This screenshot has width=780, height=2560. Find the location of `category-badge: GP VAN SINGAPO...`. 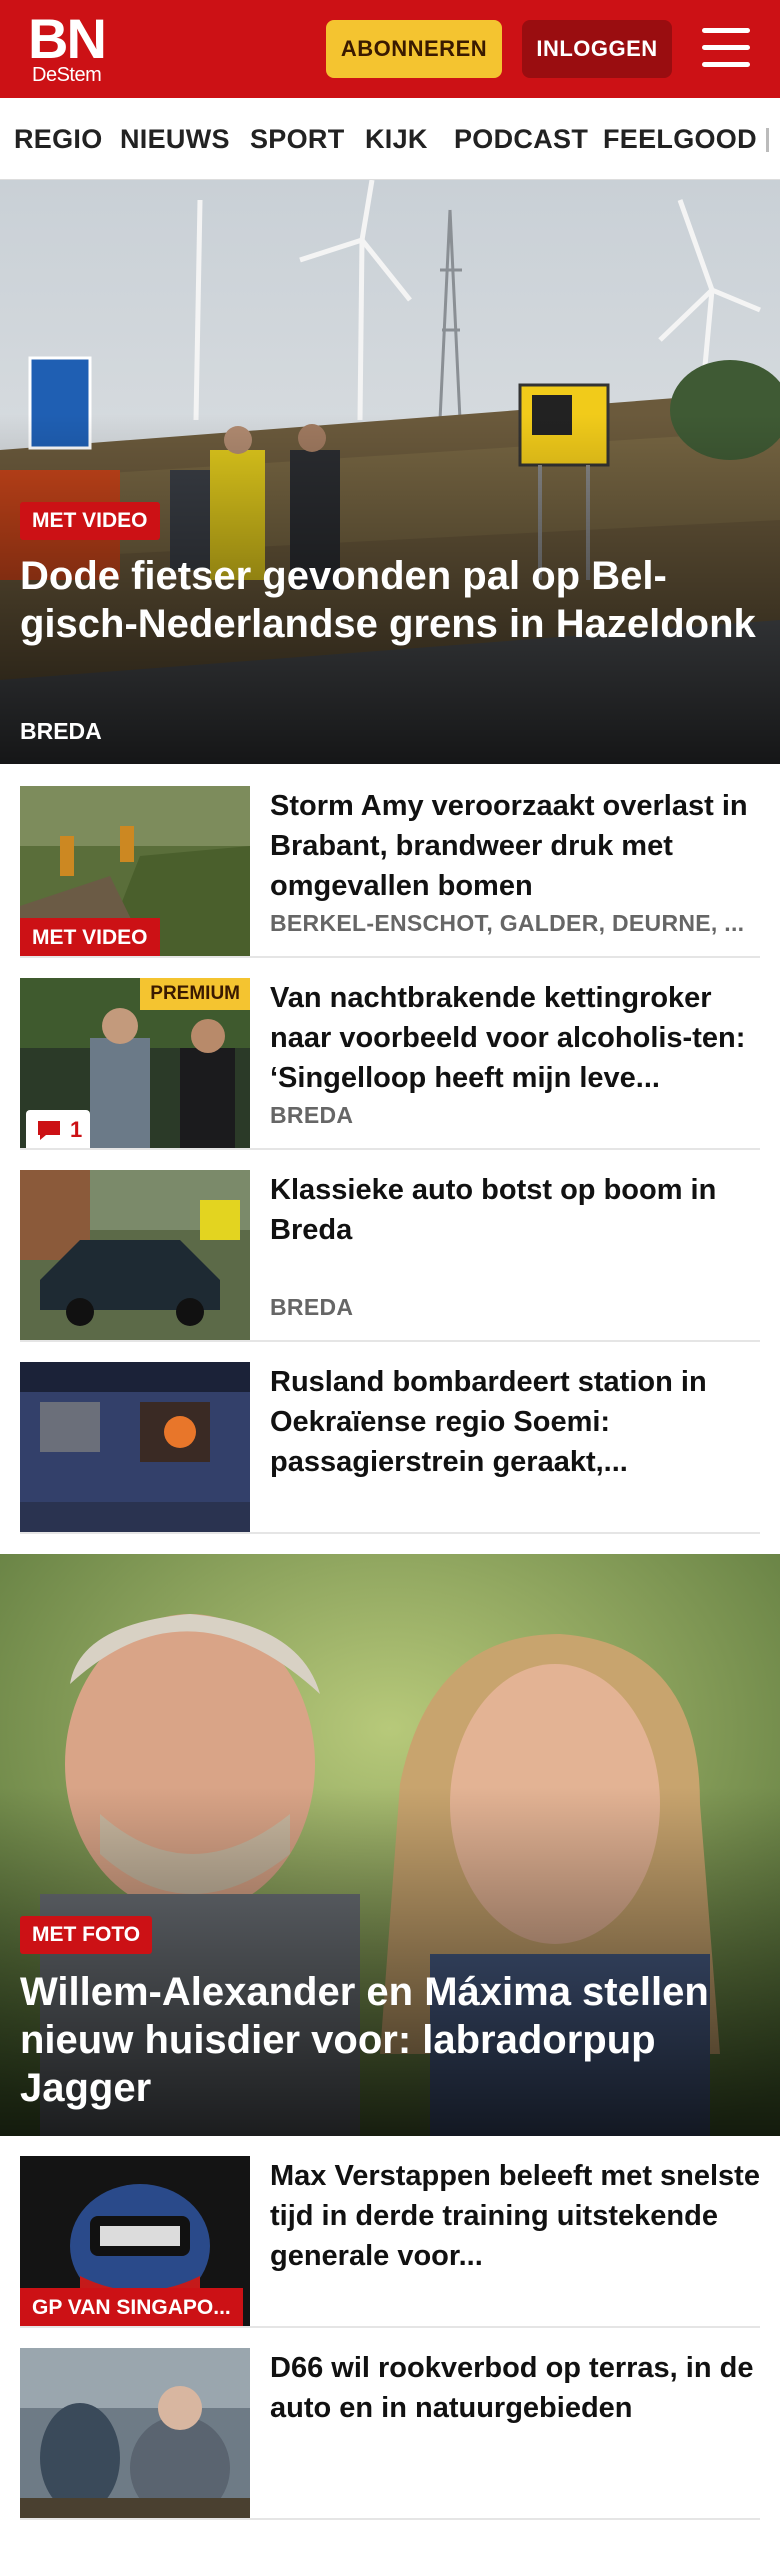

category-badge: GP VAN SINGAPO... is located at coordinates (131, 2308).